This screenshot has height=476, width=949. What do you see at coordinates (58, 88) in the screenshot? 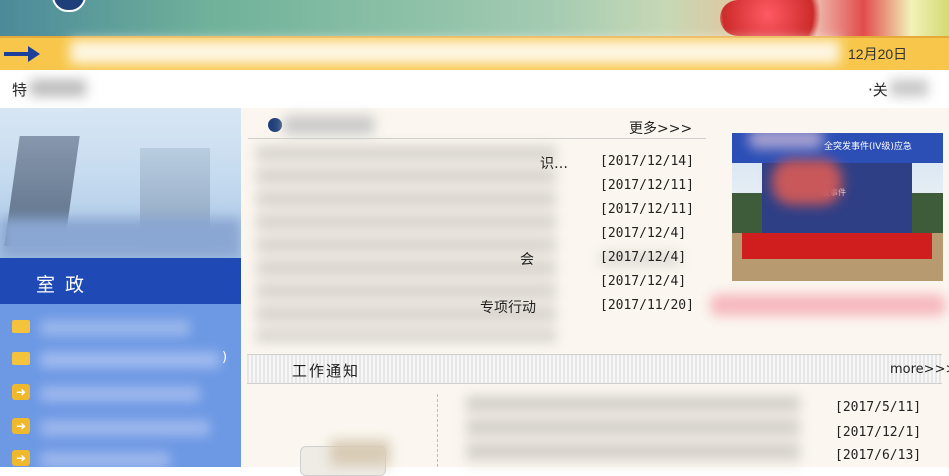
I see `subbar-blurred-left` at bounding box center [58, 88].